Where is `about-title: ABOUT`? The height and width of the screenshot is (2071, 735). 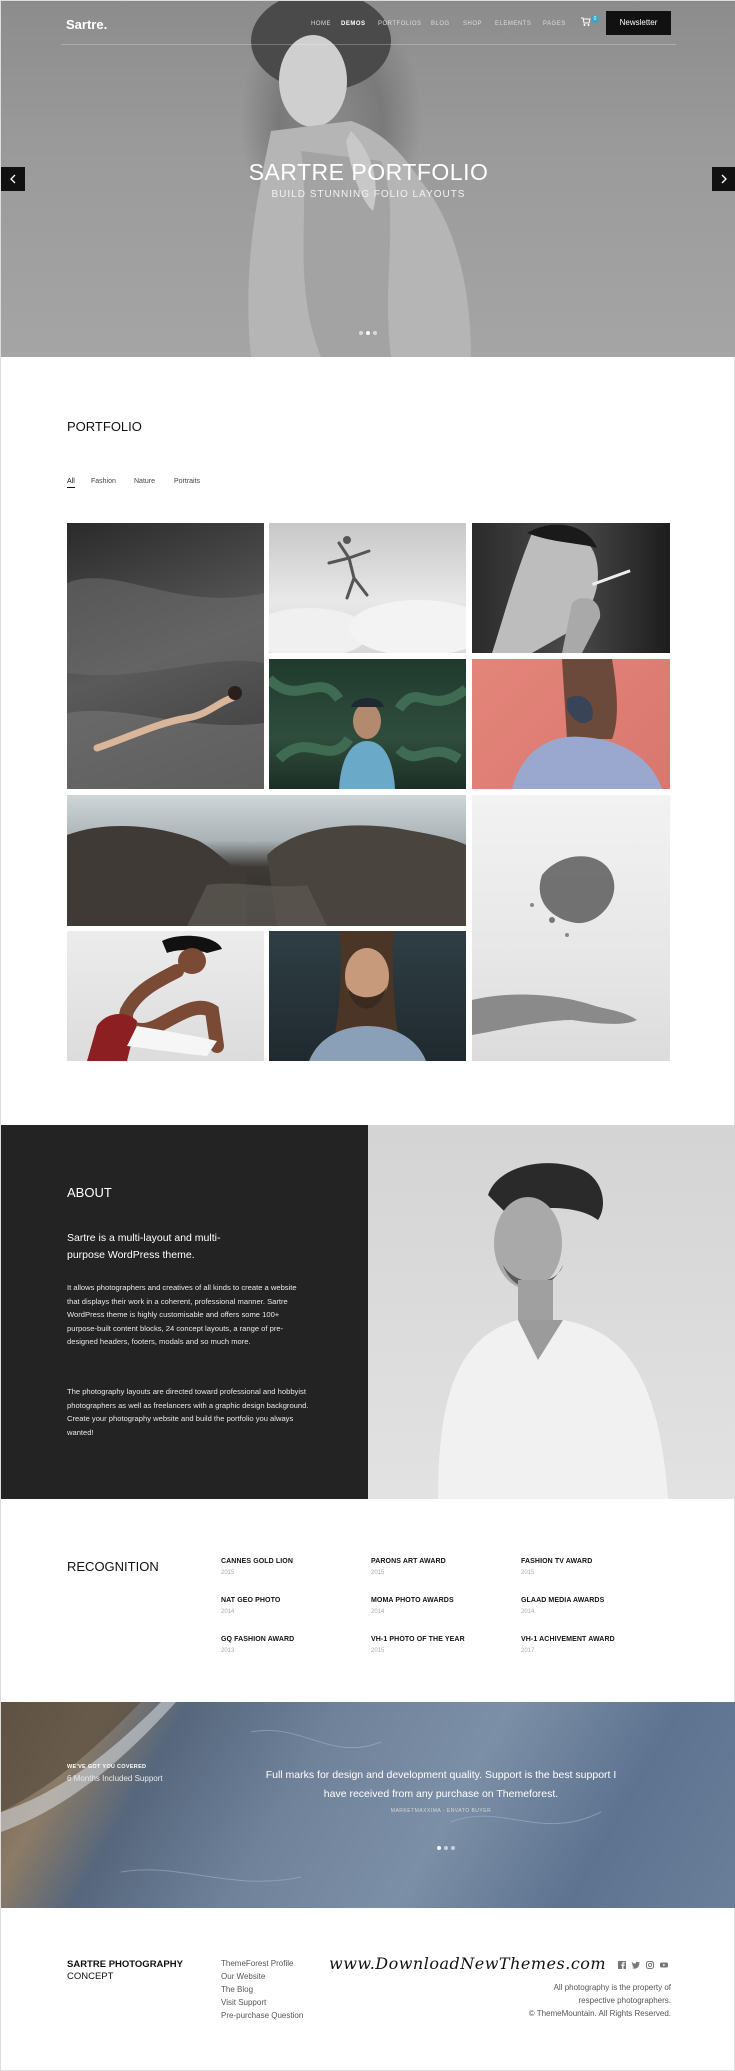
about-title: ABOUT is located at coordinates (89, 1192).